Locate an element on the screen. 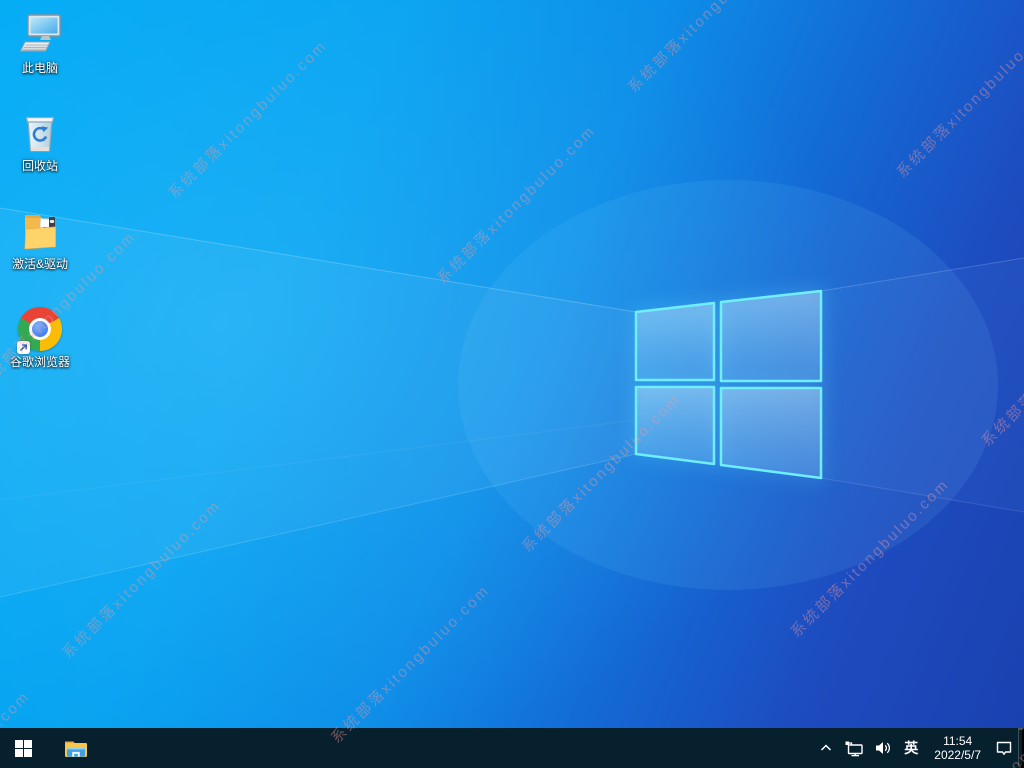 This screenshot has width=1024, height=768. wired-network-icon is located at coordinates (854, 748).